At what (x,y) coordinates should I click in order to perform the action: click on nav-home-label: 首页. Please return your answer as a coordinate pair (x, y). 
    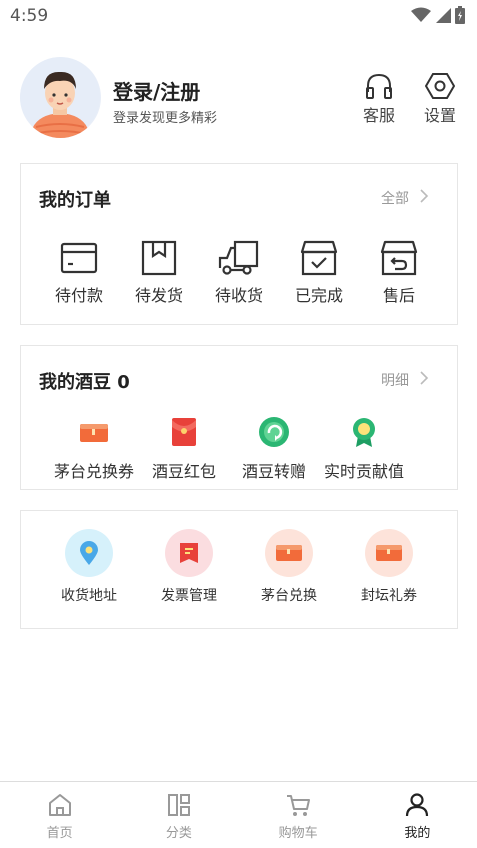
    Looking at the image, I should click on (59, 833).